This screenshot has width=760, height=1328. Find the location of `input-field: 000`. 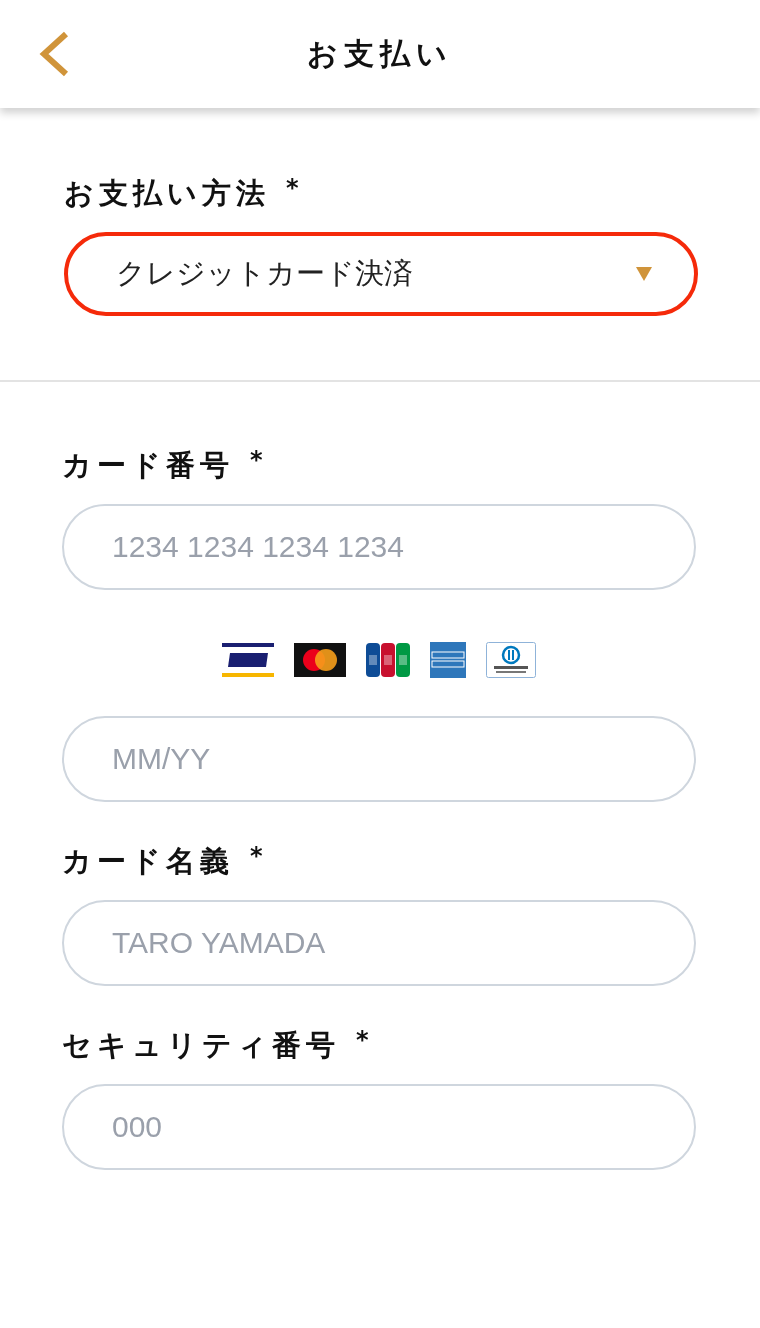

input-field: 000 is located at coordinates (379, 1127).